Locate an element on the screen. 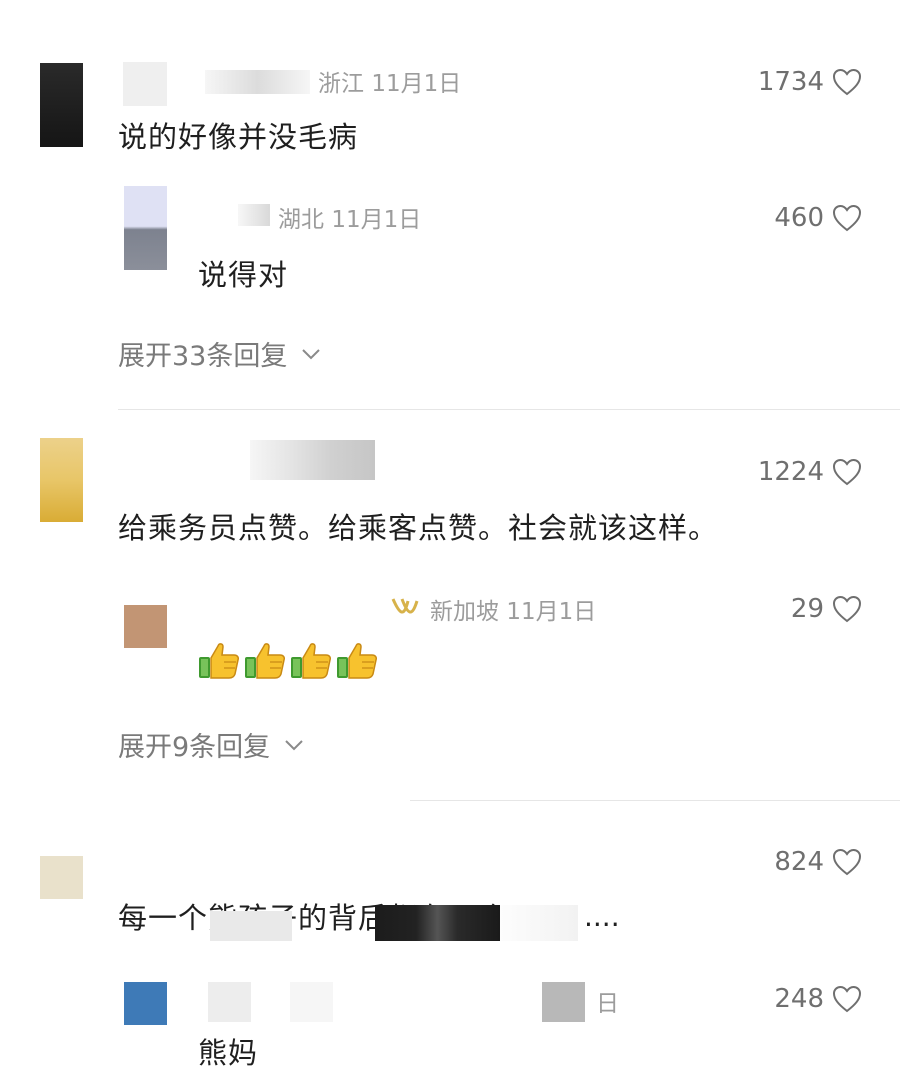 Image resolution: width=900 pixels, height=1072 pixels. reply-meta: 新加坡 11月1日 is located at coordinates (513, 609).